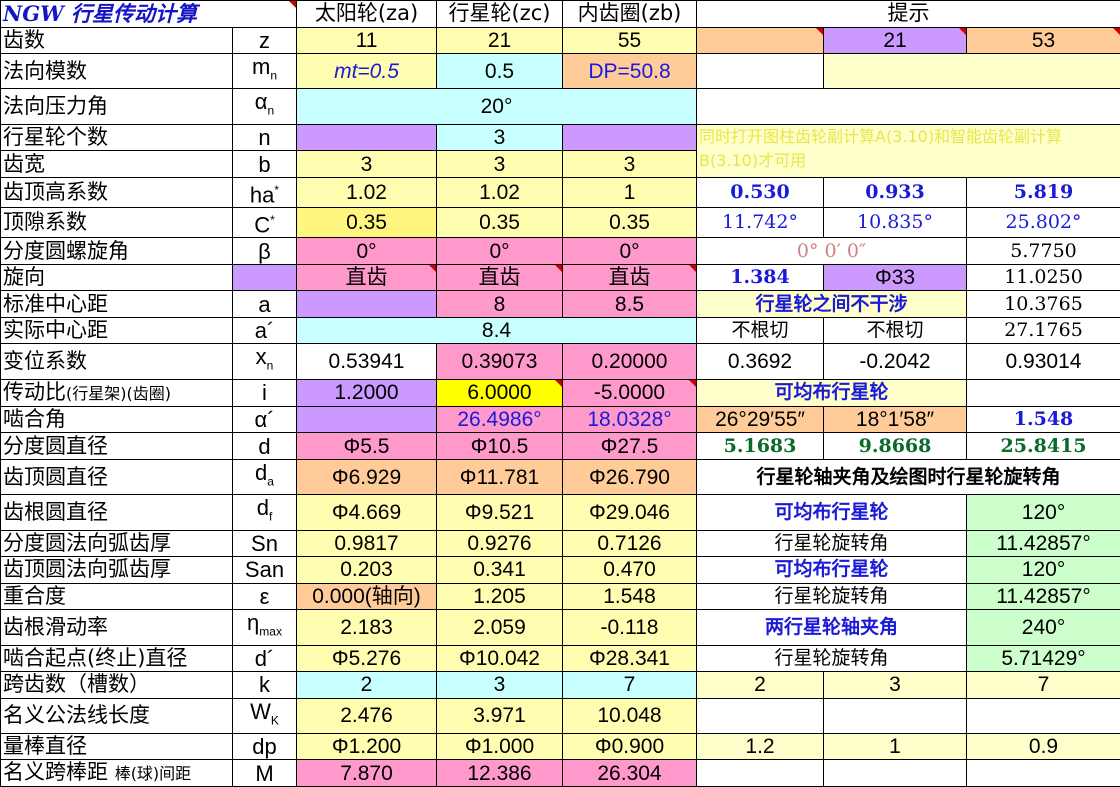 This screenshot has height=787, width=1120. What do you see at coordinates (117, 715) in the screenshot?
I see `row-label: 名义公法线长度` at bounding box center [117, 715].